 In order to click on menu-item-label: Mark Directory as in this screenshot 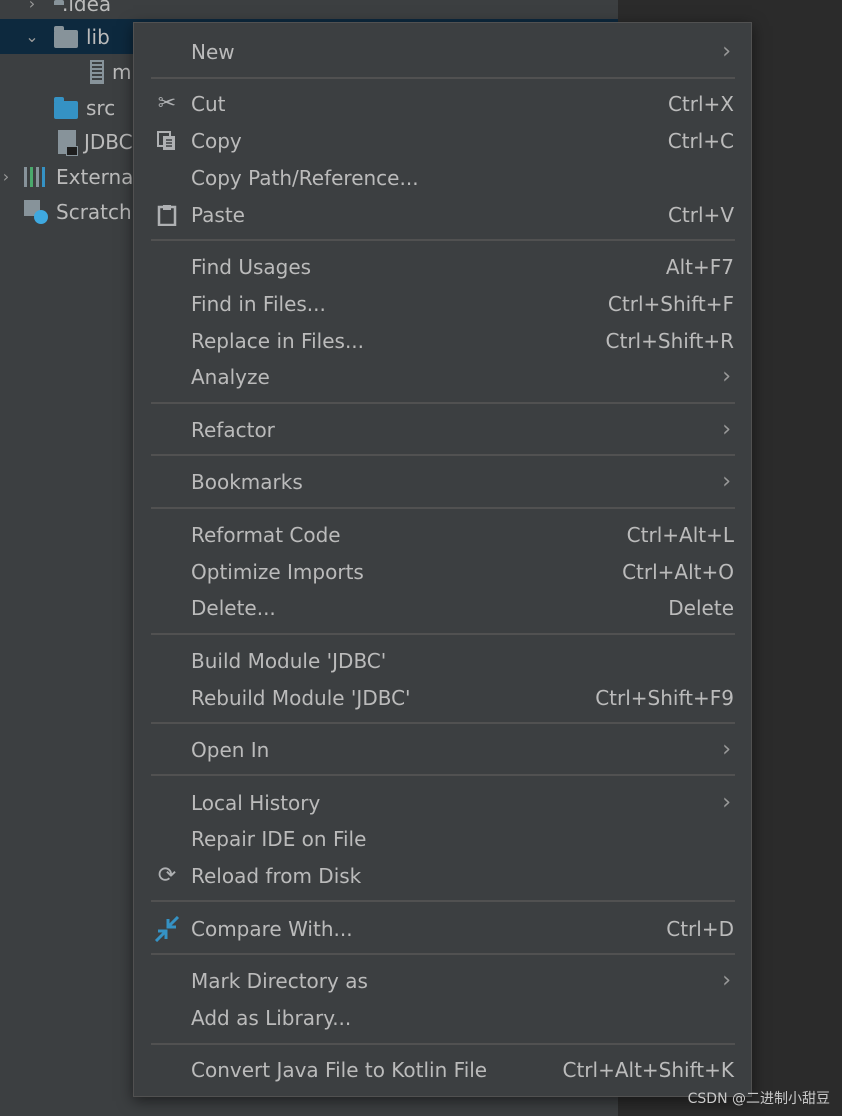, I will do `click(279, 980)`.